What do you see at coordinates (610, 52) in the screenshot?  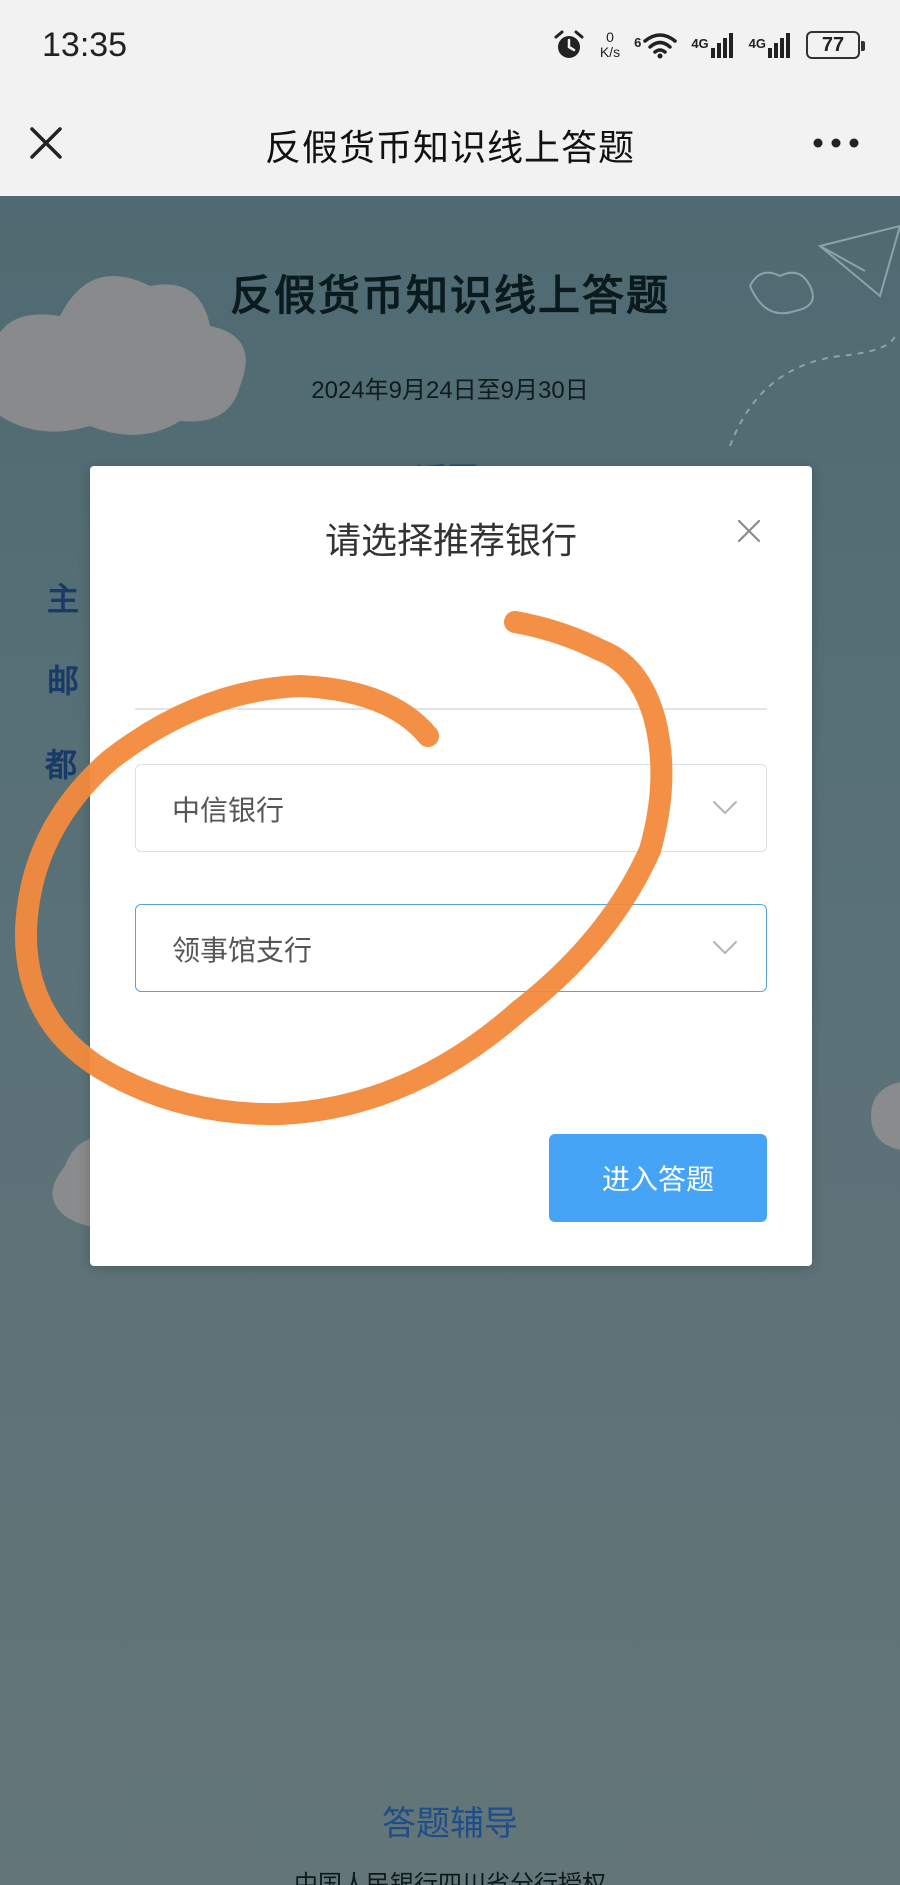 I see `net-speed-unit: K/s` at bounding box center [610, 52].